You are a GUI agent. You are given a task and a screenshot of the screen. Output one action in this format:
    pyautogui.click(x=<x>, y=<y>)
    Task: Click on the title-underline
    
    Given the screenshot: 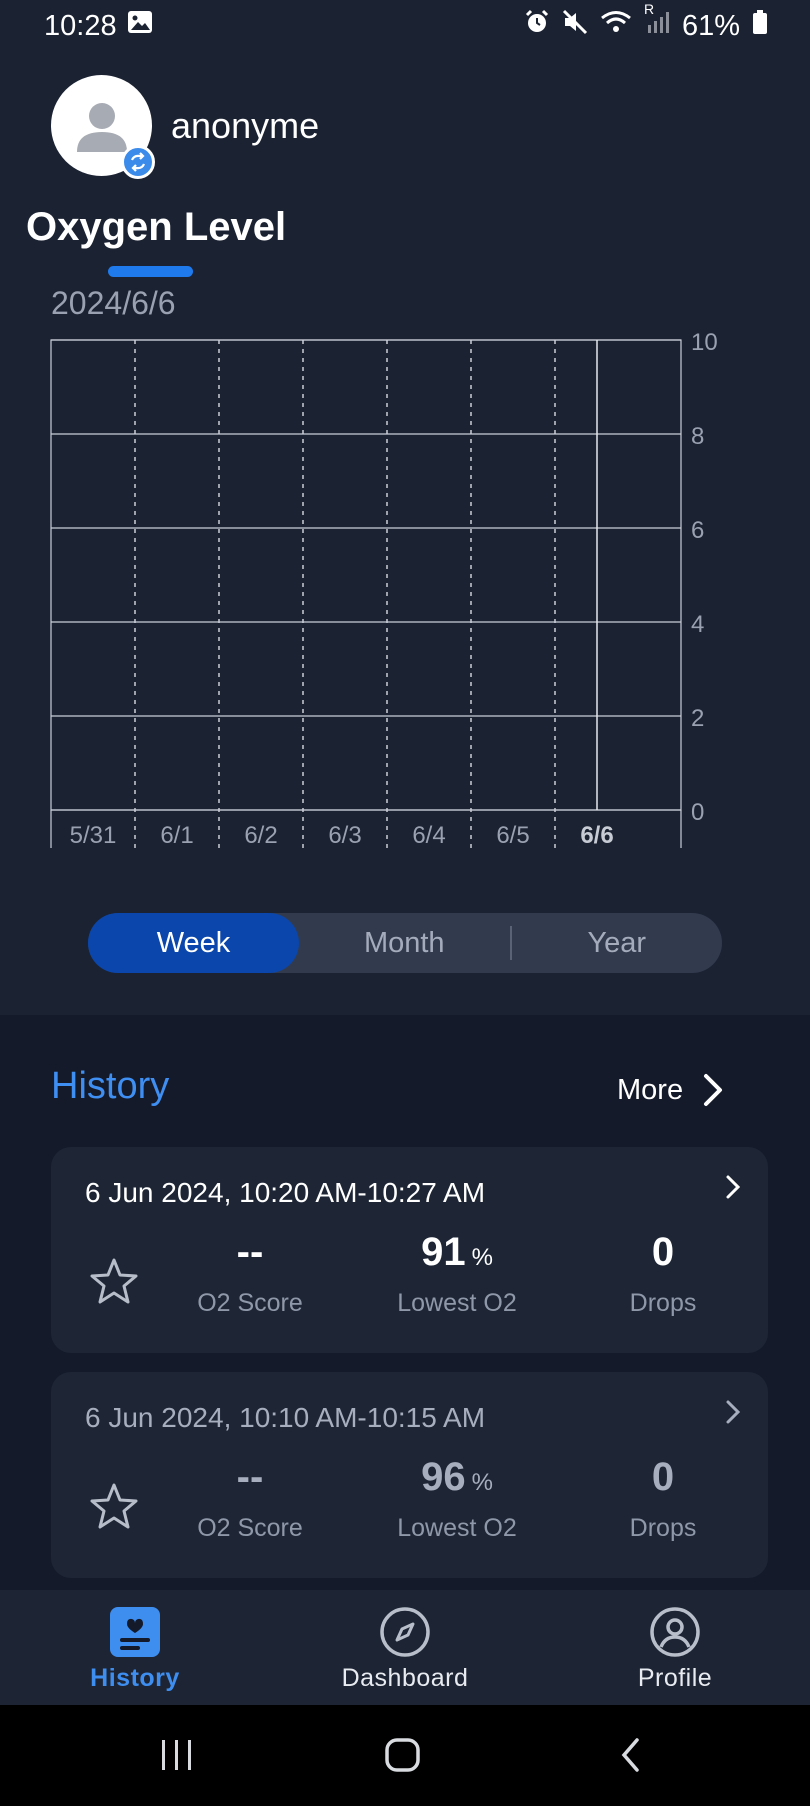 What is the action you would take?
    pyautogui.click(x=150, y=271)
    